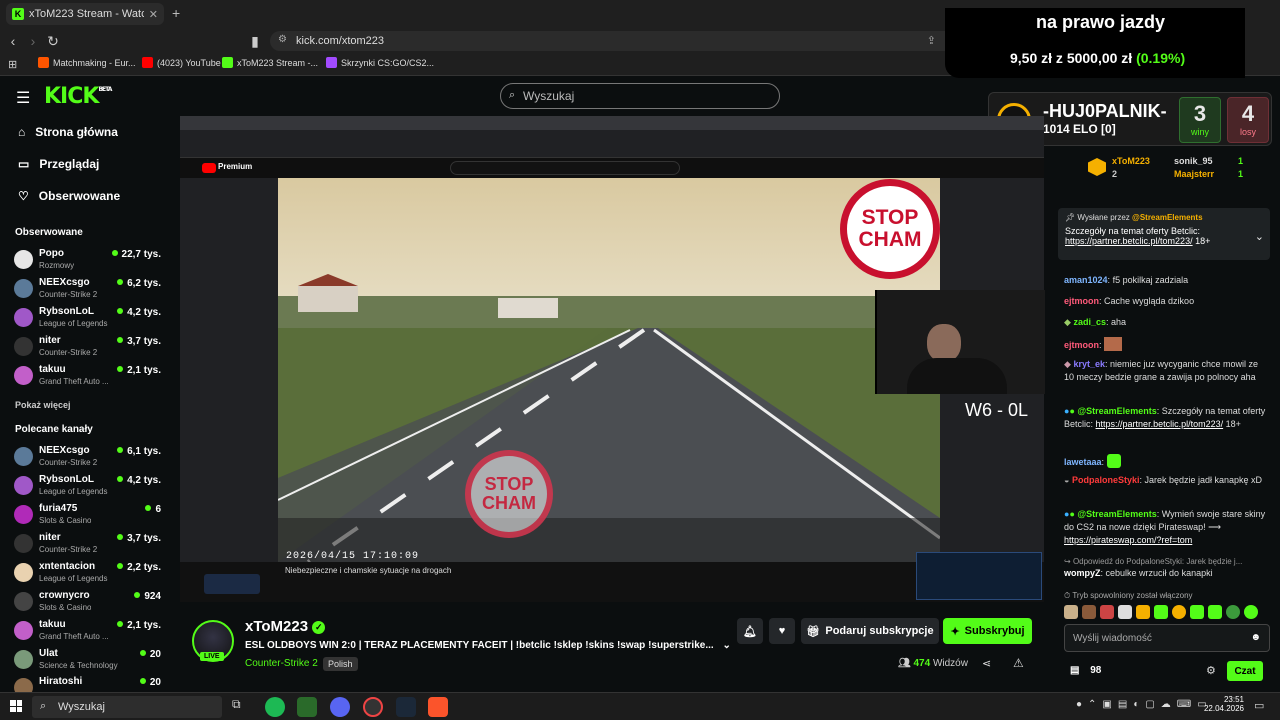 This screenshot has height=720, width=1280. Describe the element at coordinates (89, 346) in the screenshot. I see `followed-channel: niter Counter-Strike 2 3,7 tys.` at that location.